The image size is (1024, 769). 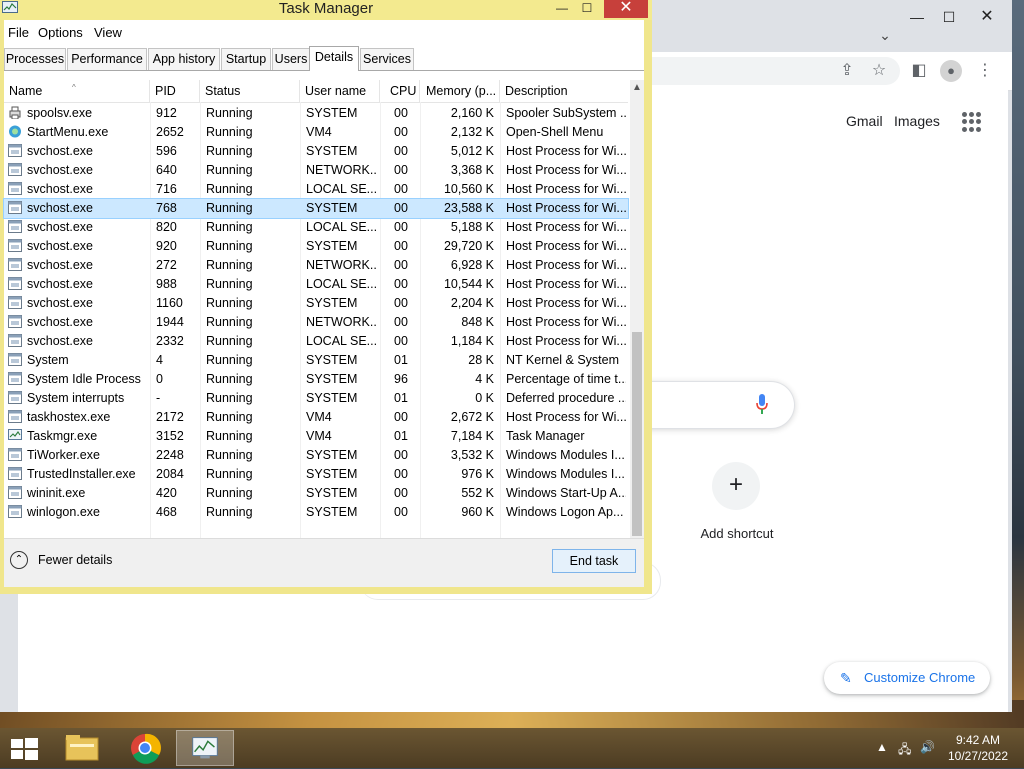 I want to click on volume-icon: 🔊, so click(x=927, y=747).